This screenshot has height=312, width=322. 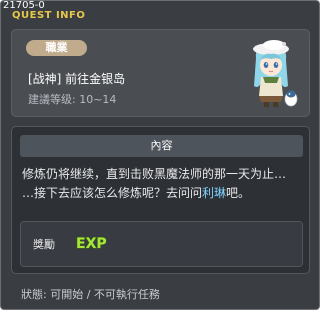 I want to click on npc-name-link: 利琳, so click(x=214, y=193).